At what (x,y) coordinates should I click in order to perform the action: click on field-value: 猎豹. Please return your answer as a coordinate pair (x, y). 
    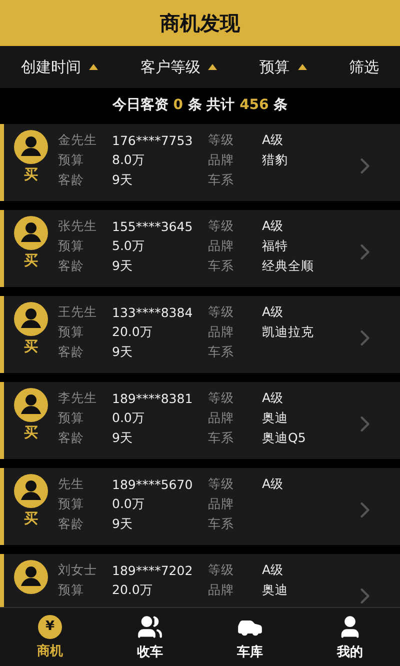
    Looking at the image, I should click on (275, 160).